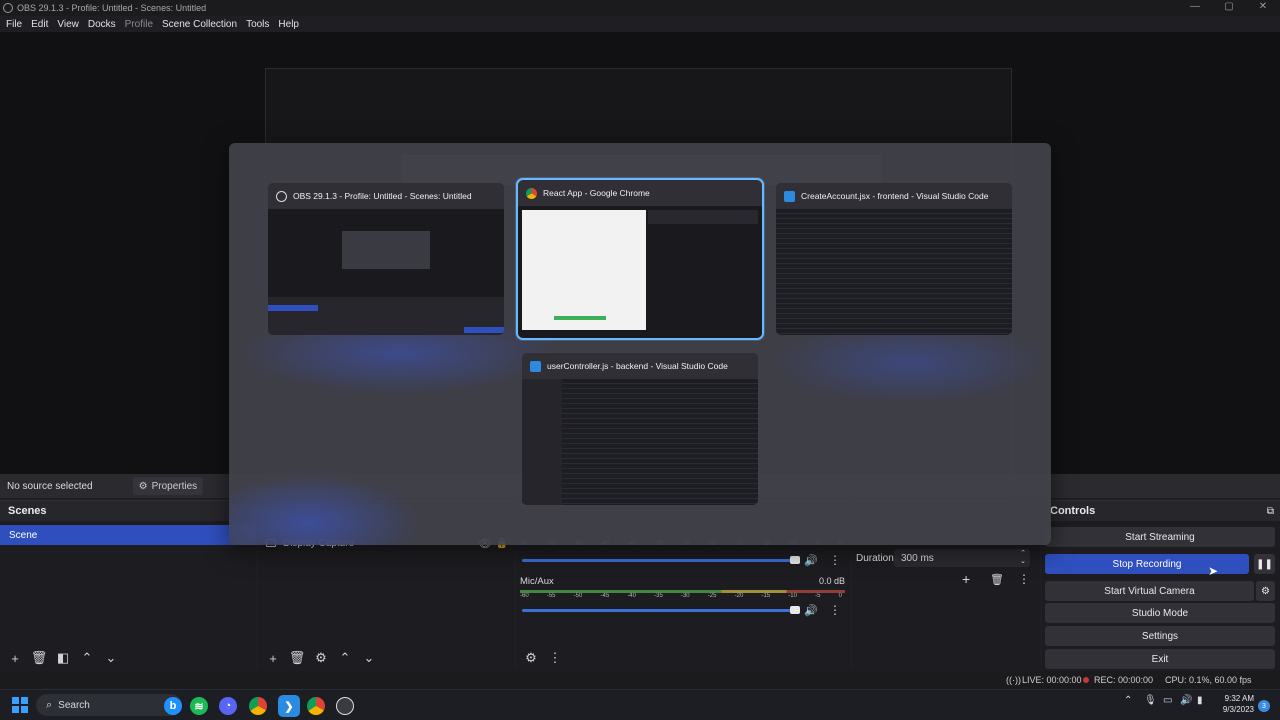 This screenshot has height=720, width=1280. I want to click on network-icon: ▭, so click(1167, 700).